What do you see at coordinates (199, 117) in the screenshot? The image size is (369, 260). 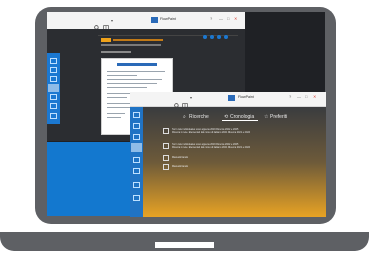 I see `tab-ricerche: Ricerche` at bounding box center [199, 117].